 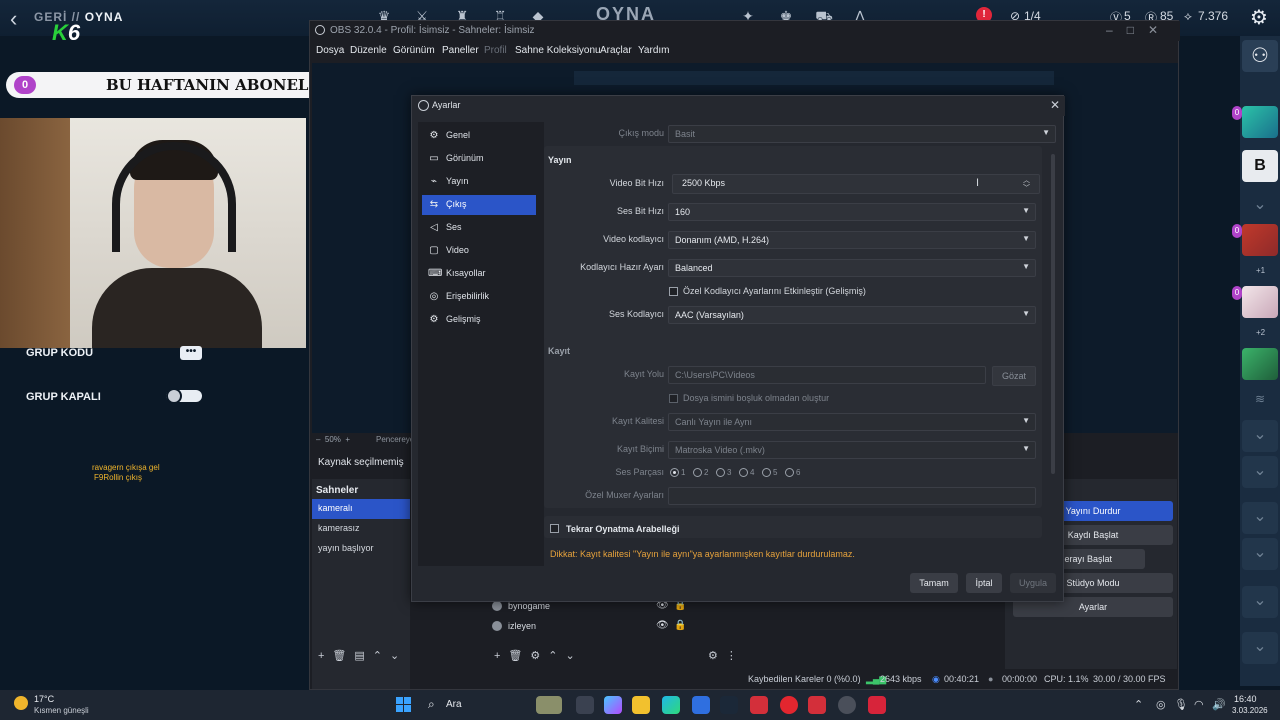 I want to click on opera-icon, so click(x=789, y=705).